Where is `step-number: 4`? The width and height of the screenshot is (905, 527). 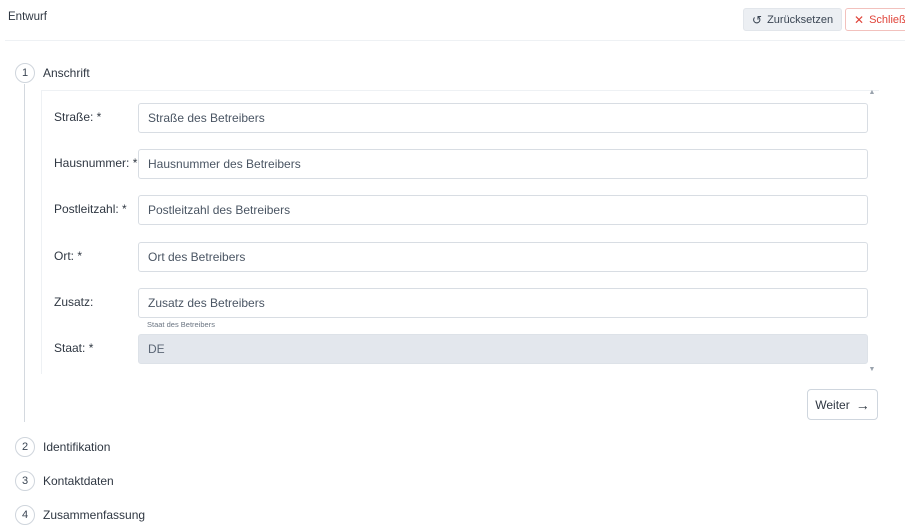
step-number: 4 is located at coordinates (25, 515).